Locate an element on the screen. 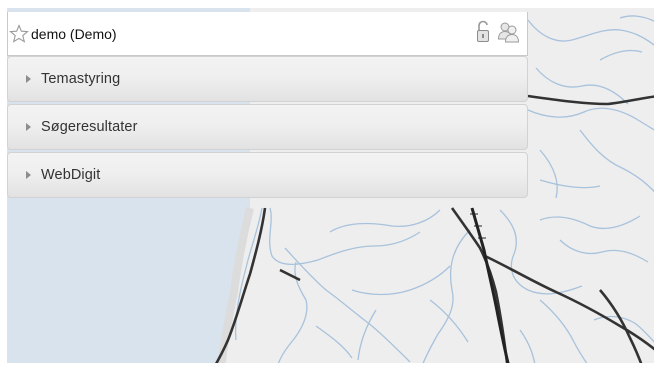 The width and height of the screenshot is (660, 371). users-icon is located at coordinates (509, 34).